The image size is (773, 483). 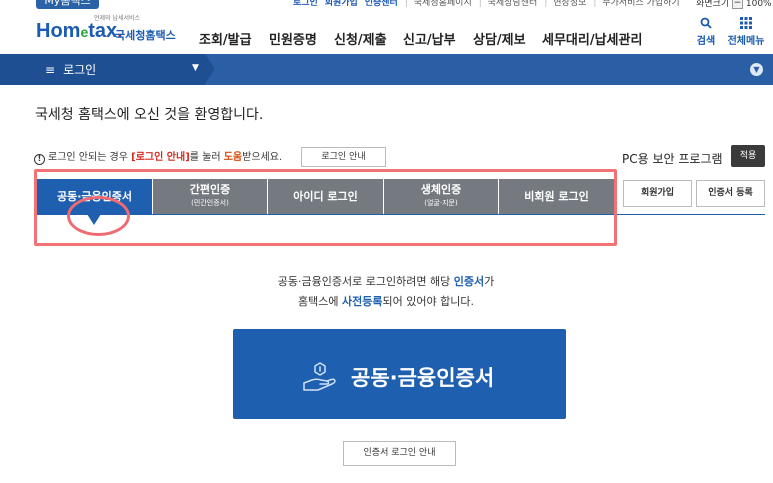 What do you see at coordinates (569, 4) in the screenshot?
I see `util-link-field-info: 현장정보` at bounding box center [569, 4].